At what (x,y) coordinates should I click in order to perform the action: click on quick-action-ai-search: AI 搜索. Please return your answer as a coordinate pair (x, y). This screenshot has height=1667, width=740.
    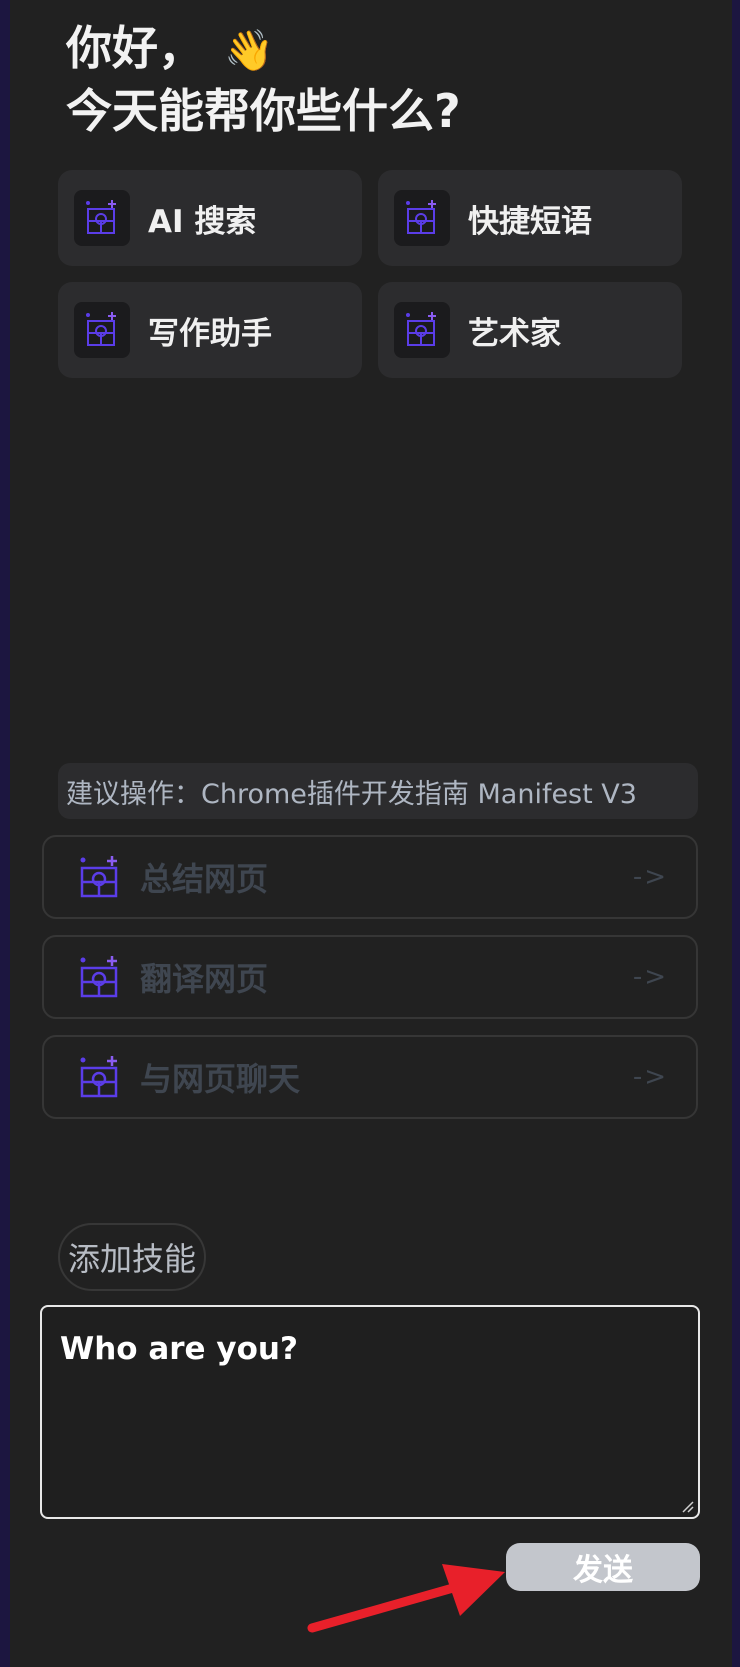
    Looking at the image, I should click on (210, 218).